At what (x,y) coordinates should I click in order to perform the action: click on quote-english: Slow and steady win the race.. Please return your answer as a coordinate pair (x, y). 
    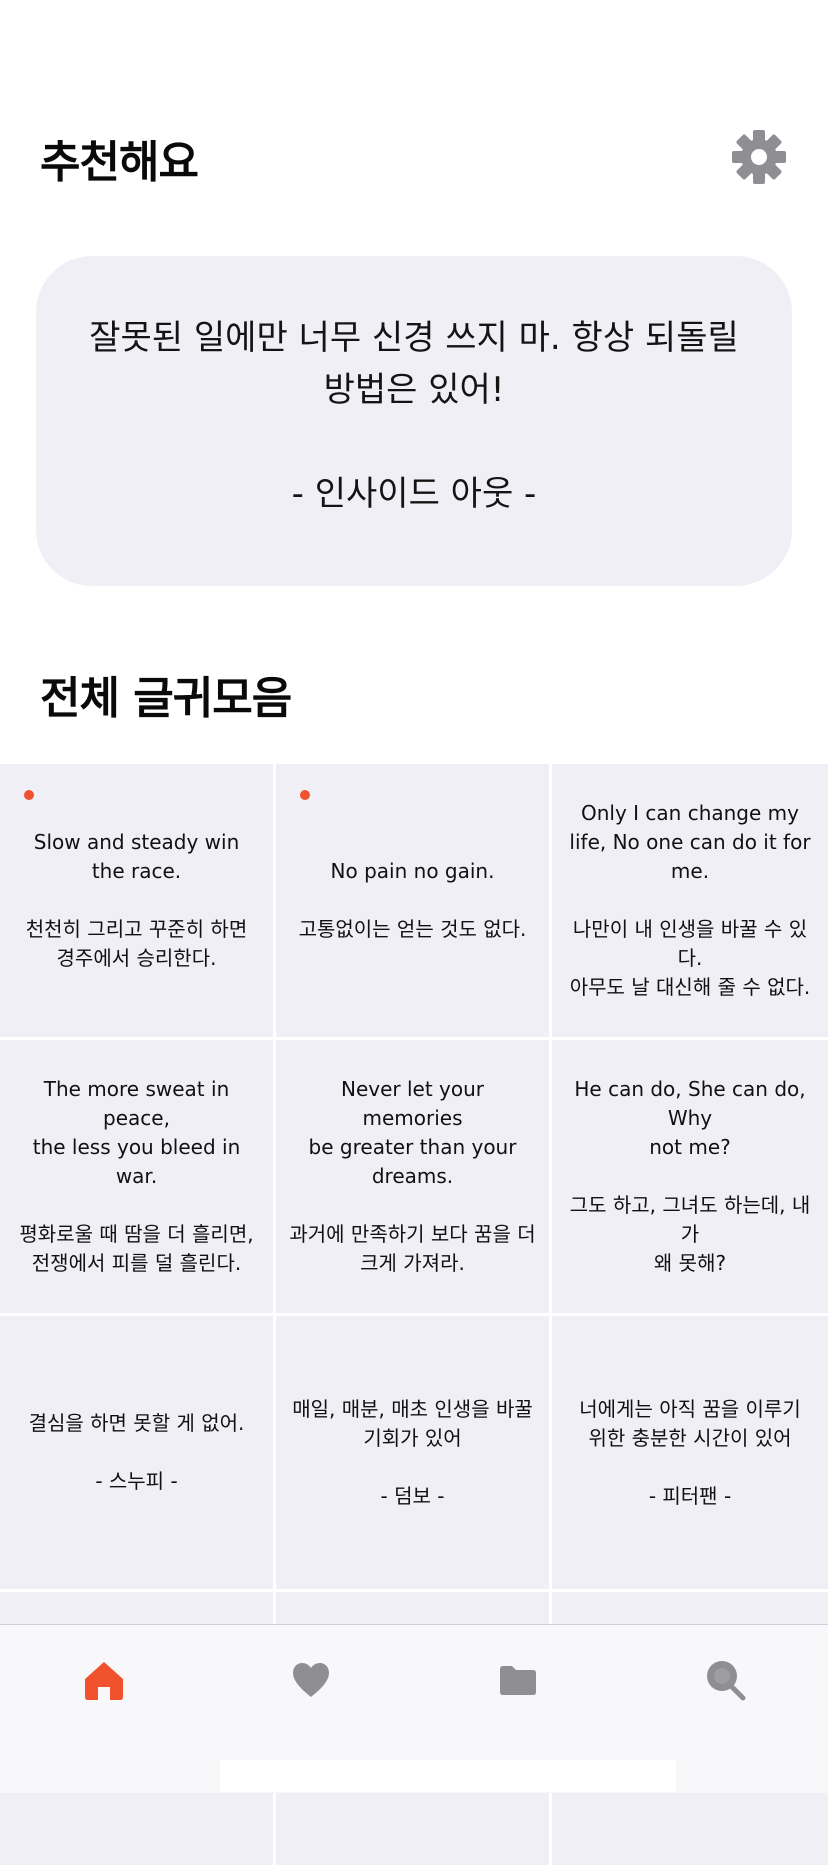
    Looking at the image, I should click on (136, 856).